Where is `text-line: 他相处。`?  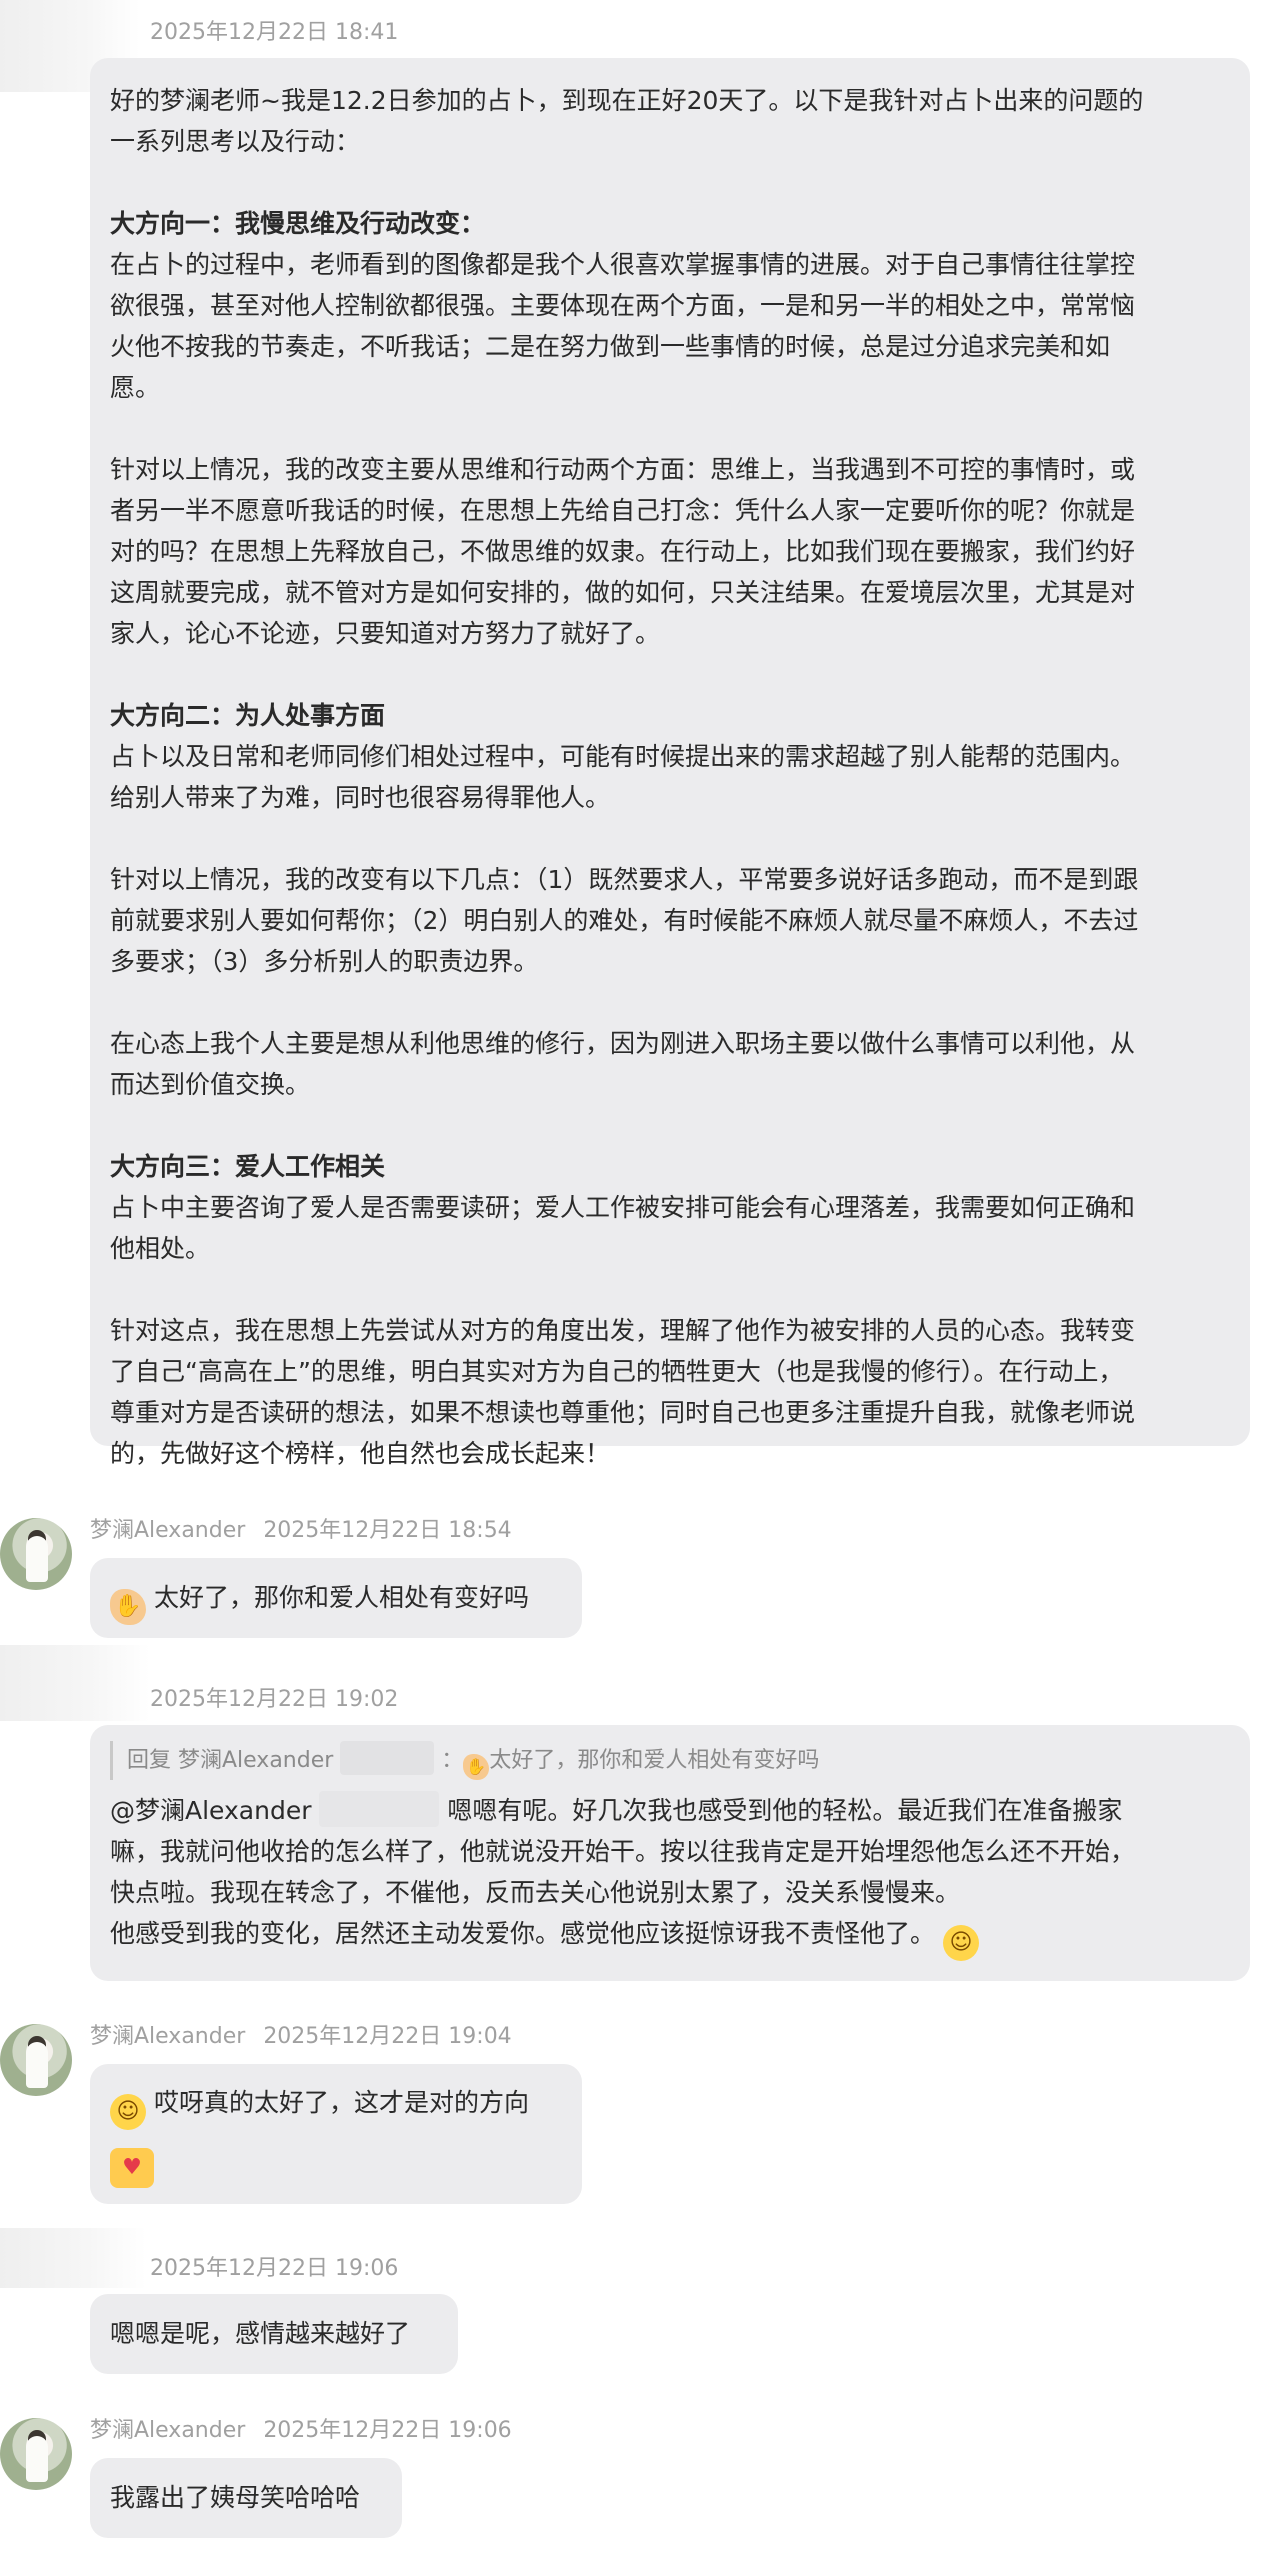 text-line: 他相处。 is located at coordinates (160, 1248).